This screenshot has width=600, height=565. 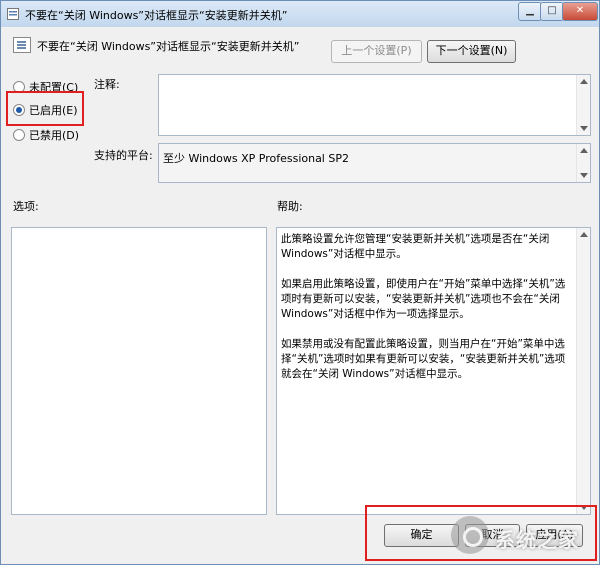 What do you see at coordinates (54, 135) in the screenshot?
I see `radio-label: 已禁用(D)` at bounding box center [54, 135].